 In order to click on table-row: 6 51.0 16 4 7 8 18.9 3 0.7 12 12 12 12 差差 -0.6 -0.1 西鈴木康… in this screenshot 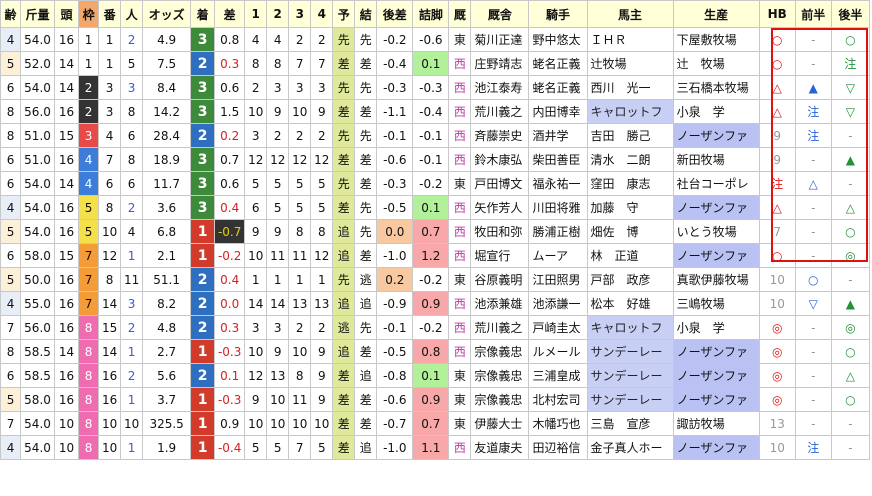, I will do `click(435, 159)`.